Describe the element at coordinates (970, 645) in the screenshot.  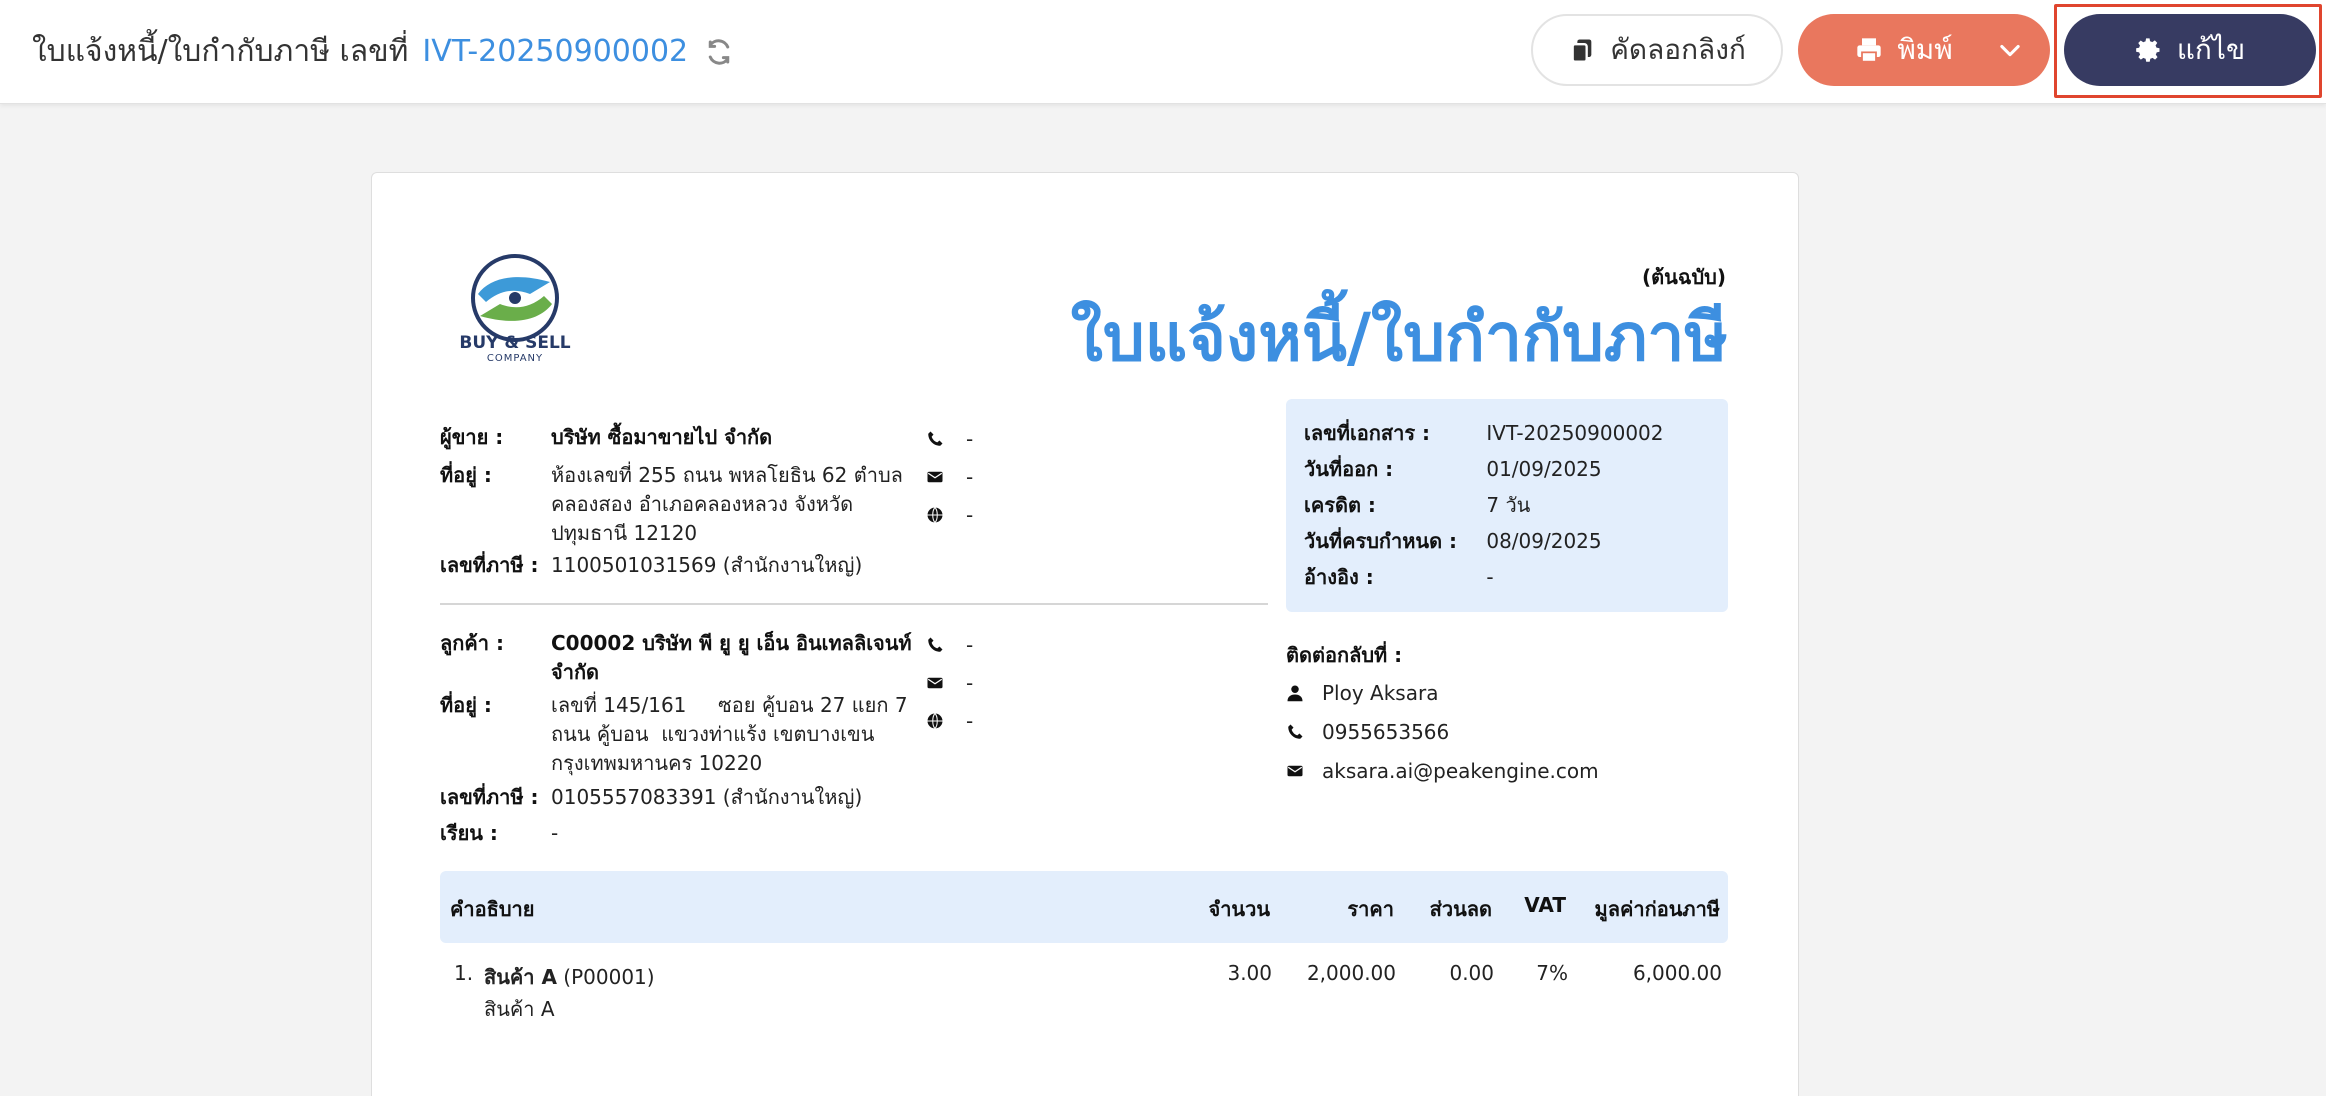
I see `customer-phone-value: -` at that location.